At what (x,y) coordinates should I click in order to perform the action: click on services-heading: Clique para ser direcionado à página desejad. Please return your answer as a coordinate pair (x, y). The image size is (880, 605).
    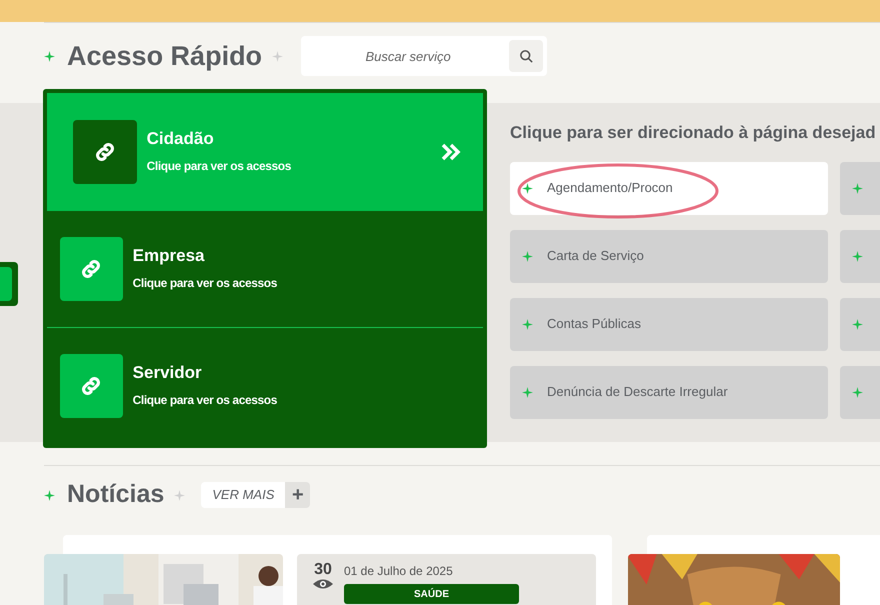
    Looking at the image, I should click on (693, 133).